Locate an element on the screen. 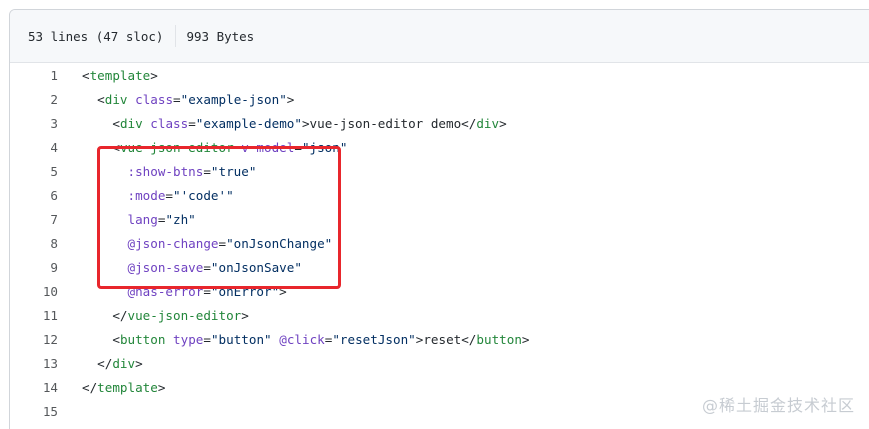 This screenshot has height=429, width=869. line-number: 3 is located at coordinates (34, 124).